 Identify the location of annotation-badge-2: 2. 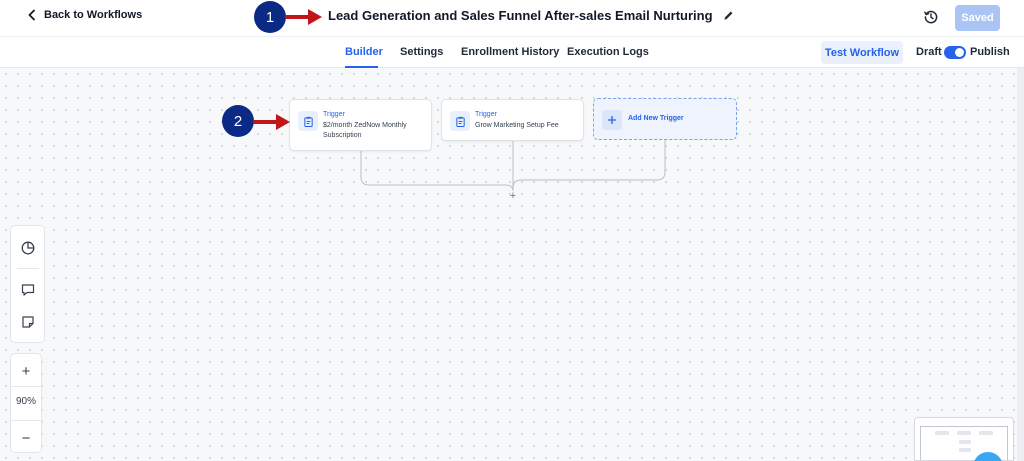
(238, 121).